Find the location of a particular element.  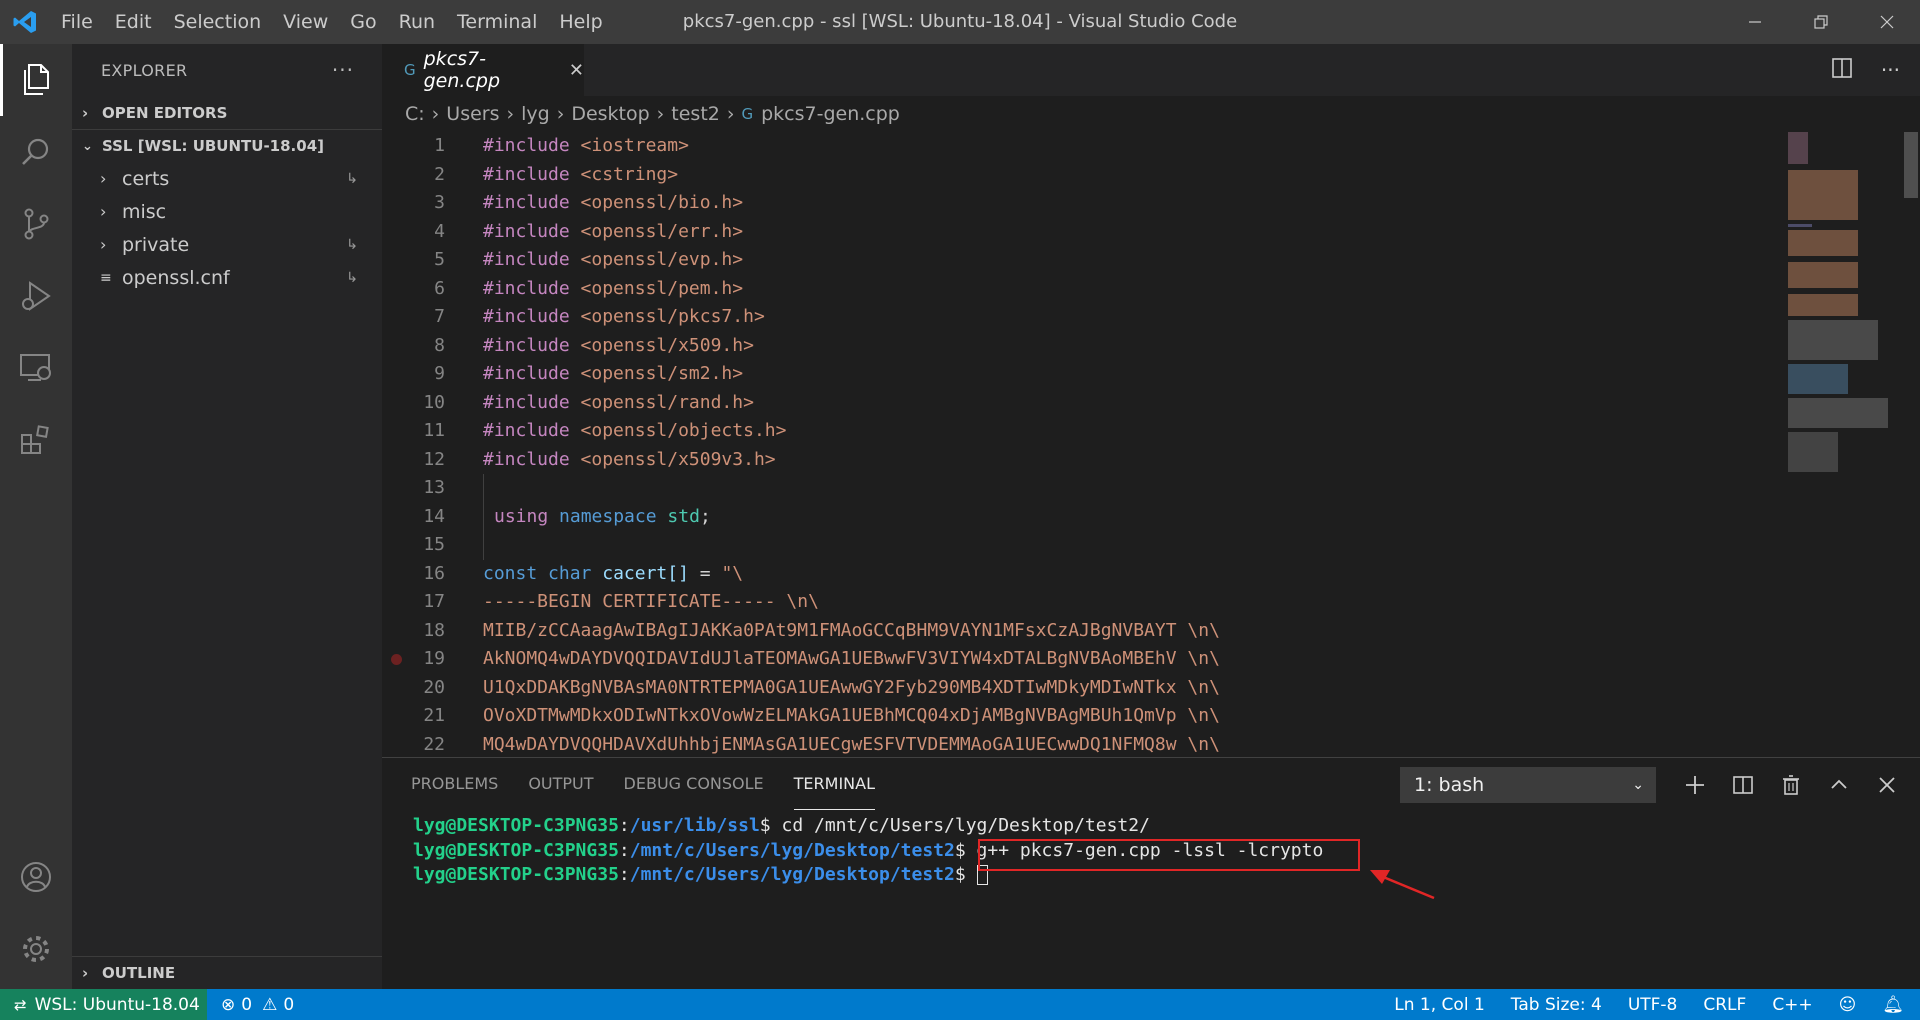

minimize-button is located at coordinates (1755, 22).